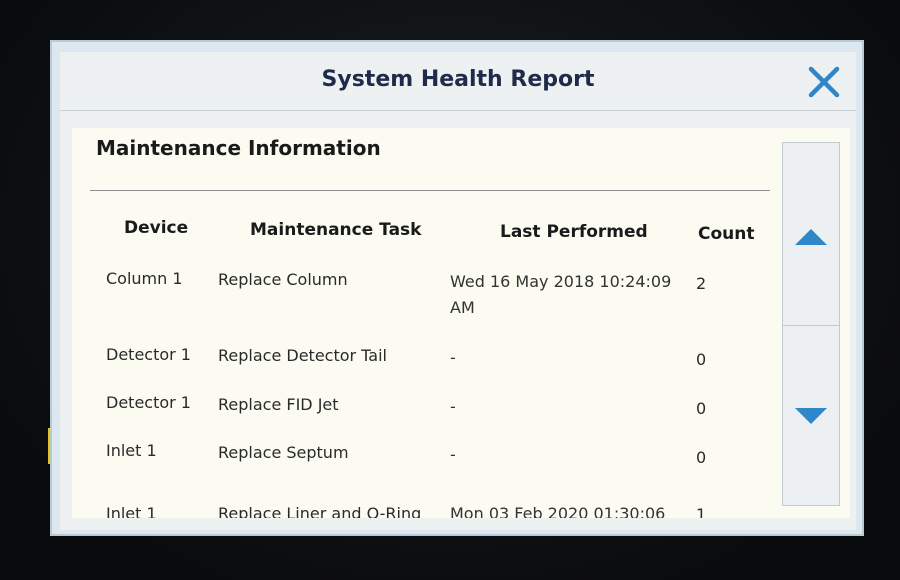  What do you see at coordinates (336, 230) in the screenshot?
I see `header-task: Maintenance Task` at bounding box center [336, 230].